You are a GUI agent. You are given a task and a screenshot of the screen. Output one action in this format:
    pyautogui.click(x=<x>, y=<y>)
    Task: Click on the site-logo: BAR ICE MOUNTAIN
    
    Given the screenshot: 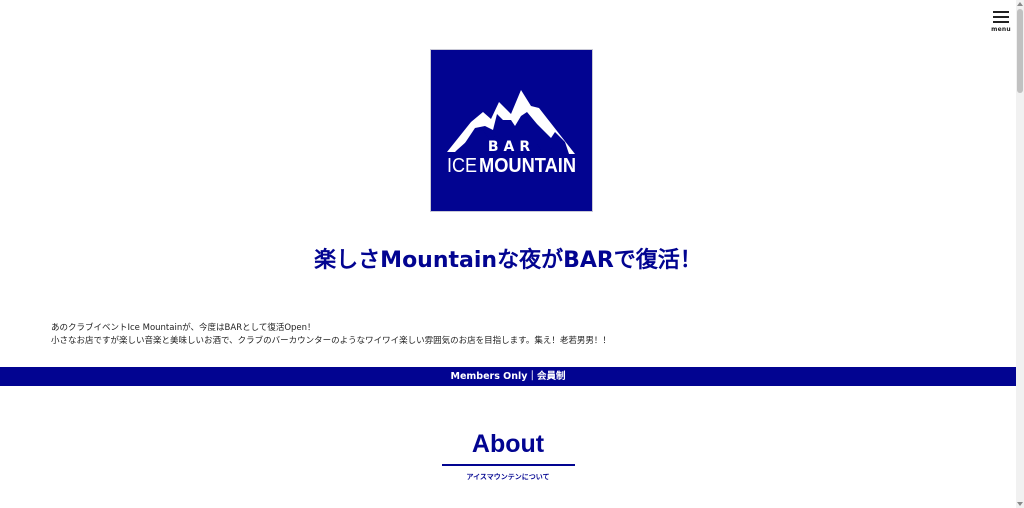 What is the action you would take?
    pyautogui.click(x=511, y=130)
    